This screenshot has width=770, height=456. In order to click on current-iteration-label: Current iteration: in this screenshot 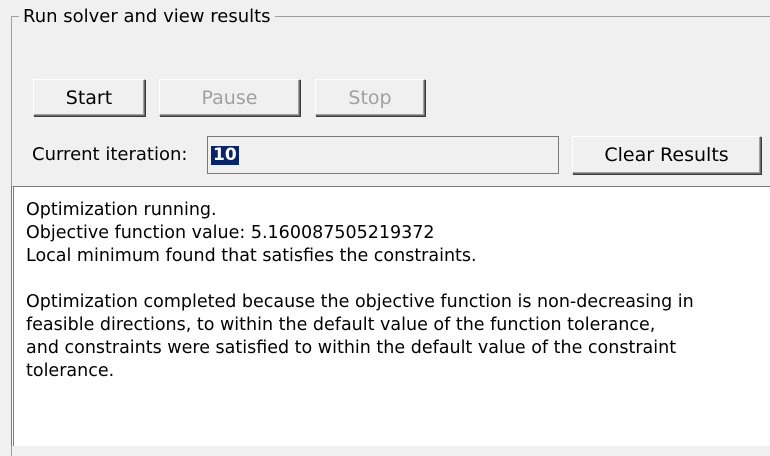, I will do `click(110, 154)`.